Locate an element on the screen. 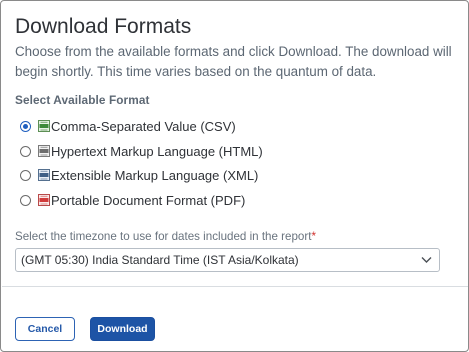  format-option-csv: Comma-Separated Value (CSV) is located at coordinates (128, 126).